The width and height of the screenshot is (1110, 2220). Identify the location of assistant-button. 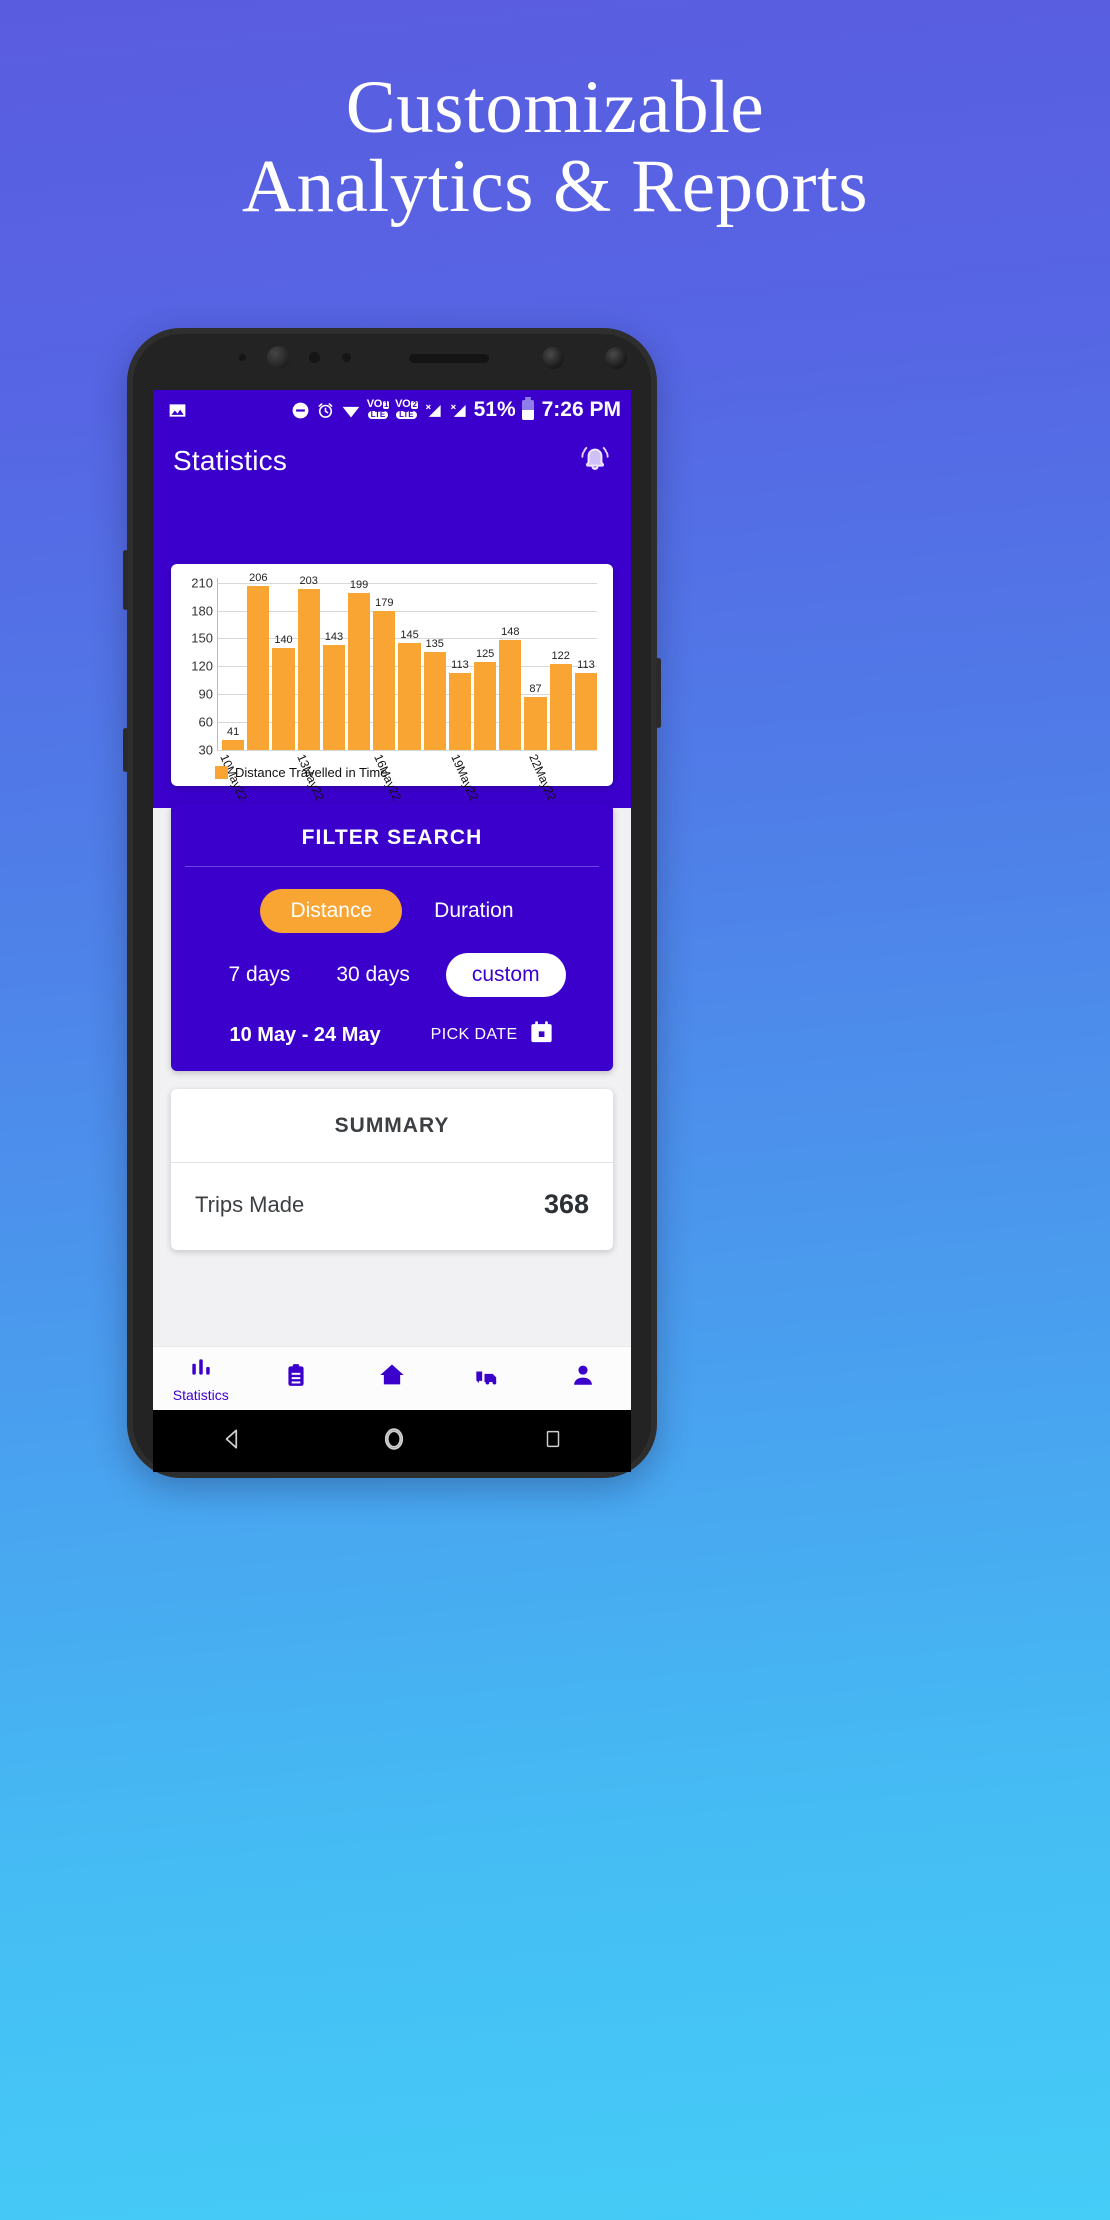
(125, 750).